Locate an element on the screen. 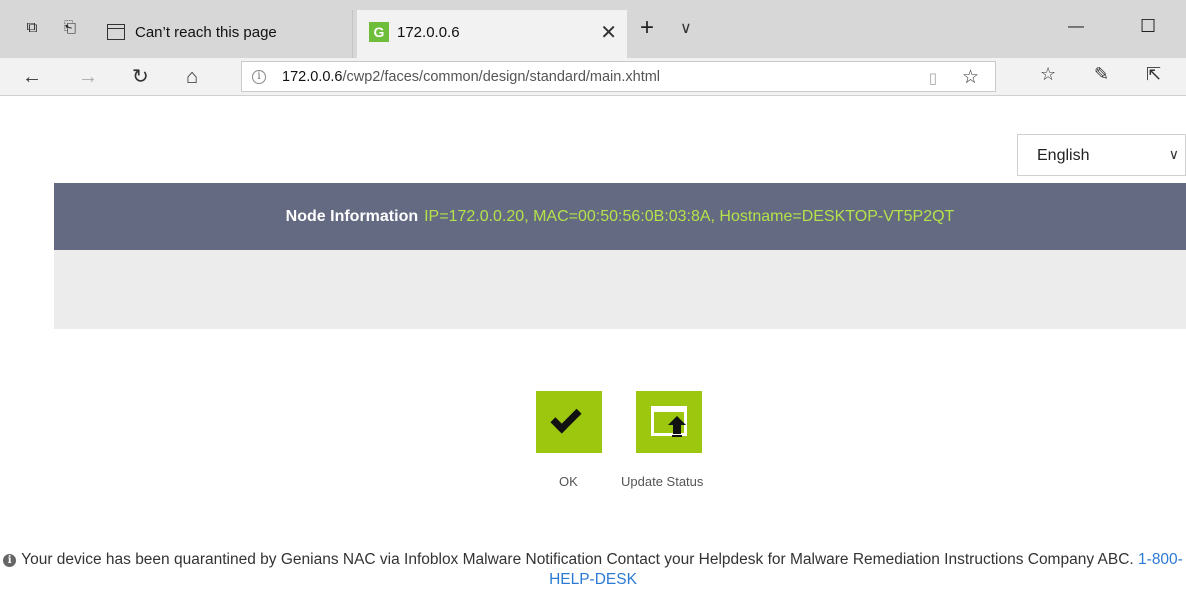 Image resolution: width=1186 pixels, height=590 pixels. tab-cant-reach: Can’t reach this page is located at coordinates (224, 34).